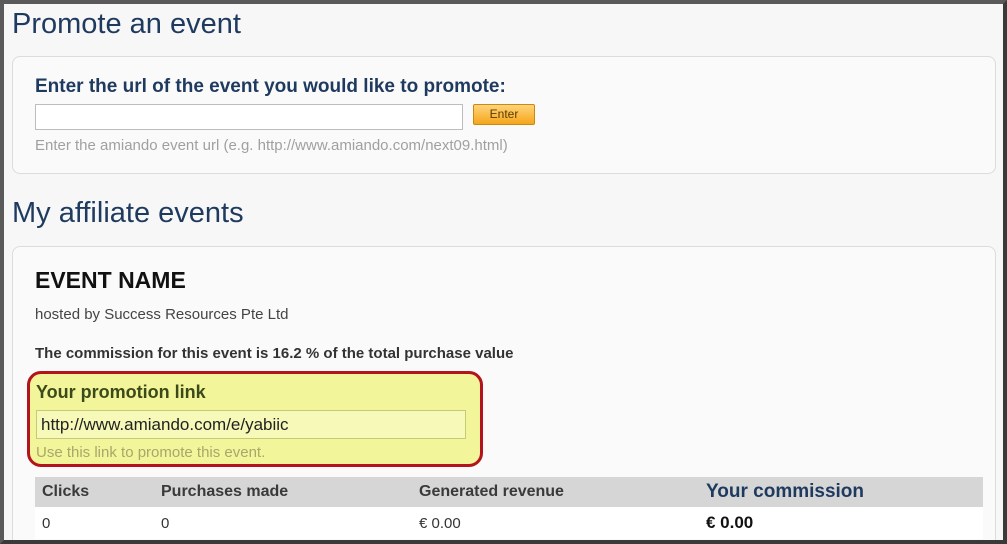 The width and height of the screenshot is (1007, 544). What do you see at coordinates (162, 314) in the screenshot?
I see `event-host: hosted by Success Resources Pte Ltd` at bounding box center [162, 314].